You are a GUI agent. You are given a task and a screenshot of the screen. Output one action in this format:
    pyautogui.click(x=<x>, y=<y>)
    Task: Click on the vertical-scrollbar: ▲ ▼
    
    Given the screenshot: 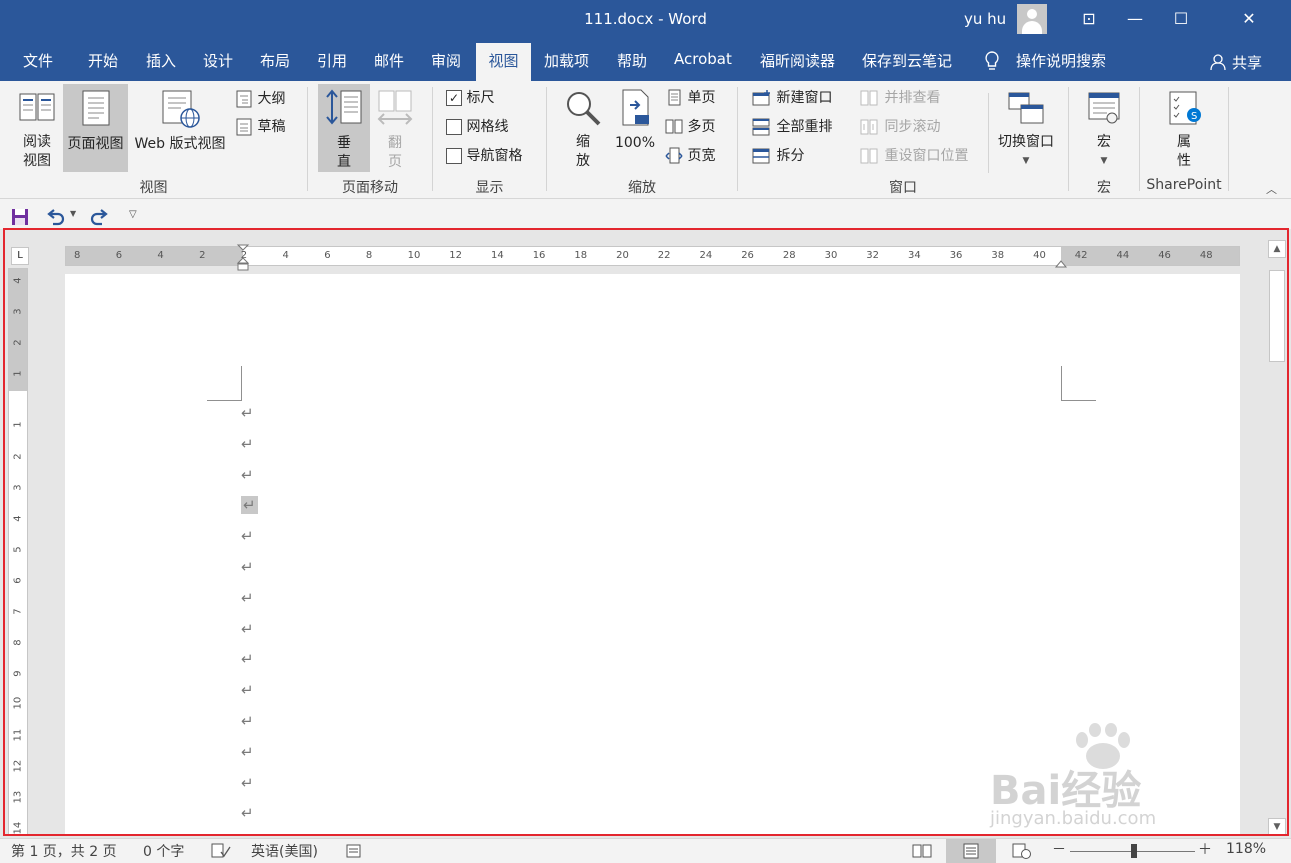 What is the action you would take?
    pyautogui.click(x=1277, y=537)
    